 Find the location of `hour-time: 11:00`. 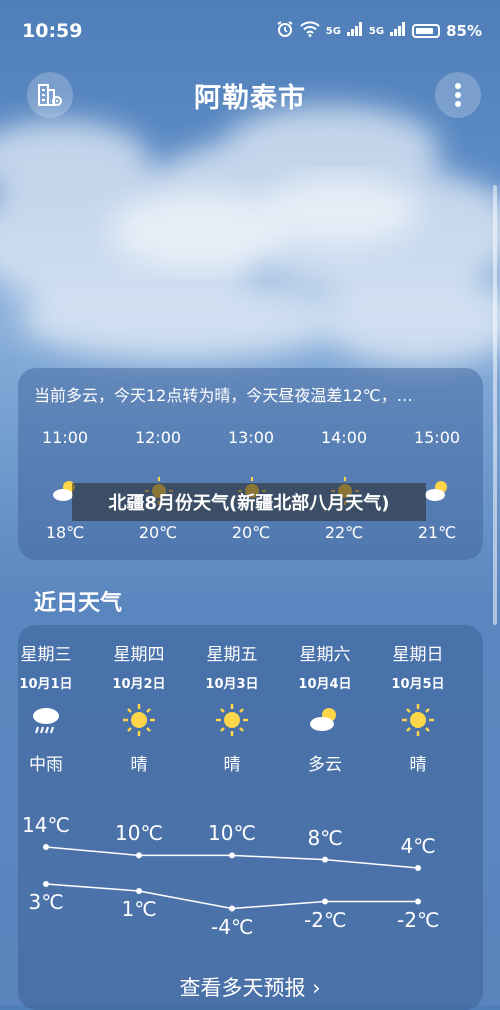

hour-time: 11:00 is located at coordinates (65, 437).